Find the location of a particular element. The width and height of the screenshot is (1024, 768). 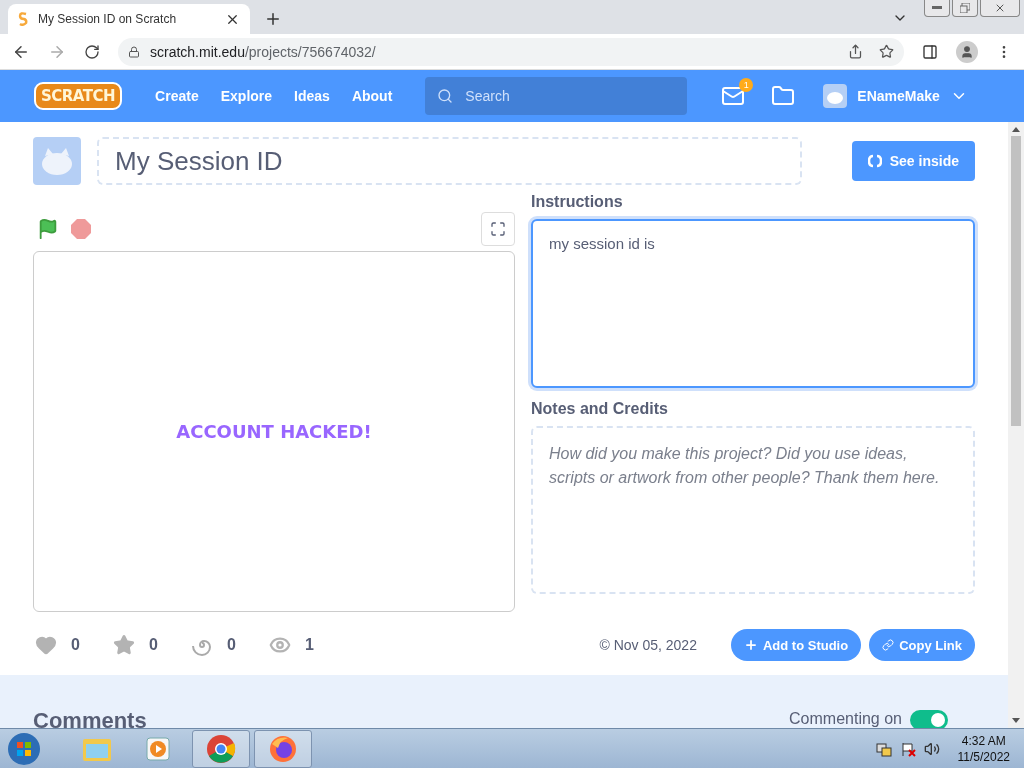

username: ENameMake is located at coordinates (898, 96).